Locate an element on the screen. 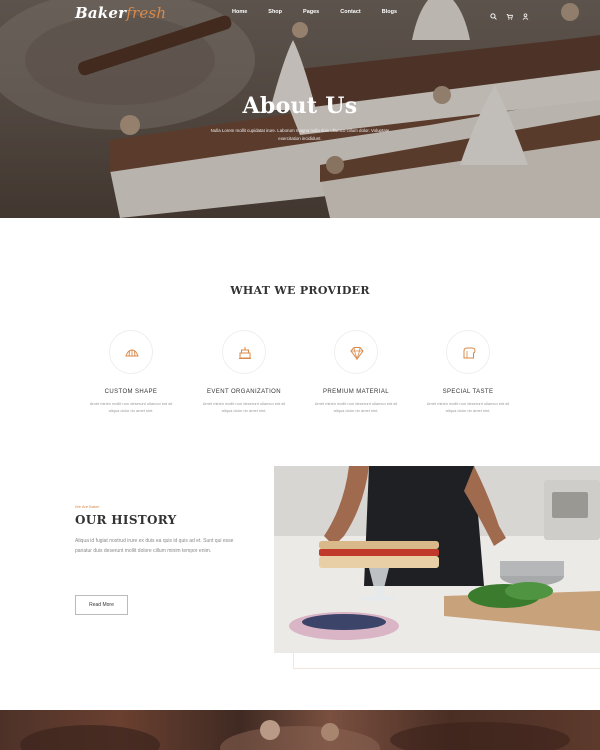  brand-name-main: Baker is located at coordinates (101, 13).